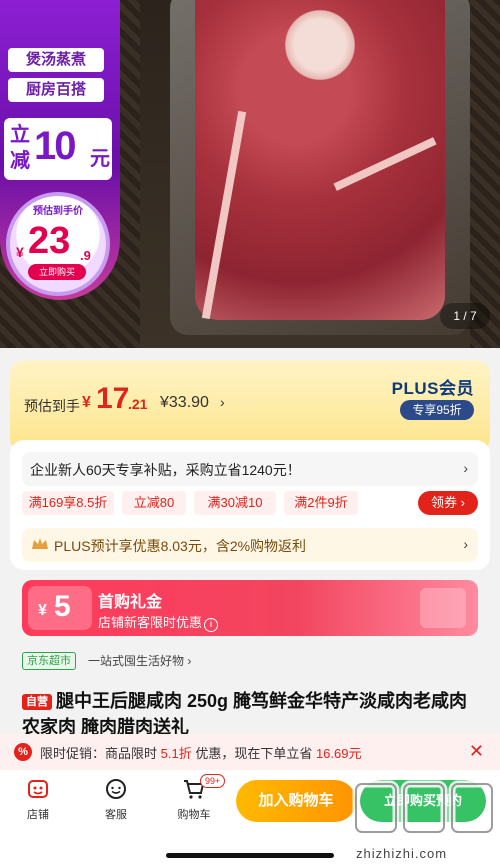  What do you see at coordinates (250, 608) in the screenshot?
I see `first-purchase-gift-banner: ¥ 5 首购礼金 店铺新客限时优惠 i` at bounding box center [250, 608].